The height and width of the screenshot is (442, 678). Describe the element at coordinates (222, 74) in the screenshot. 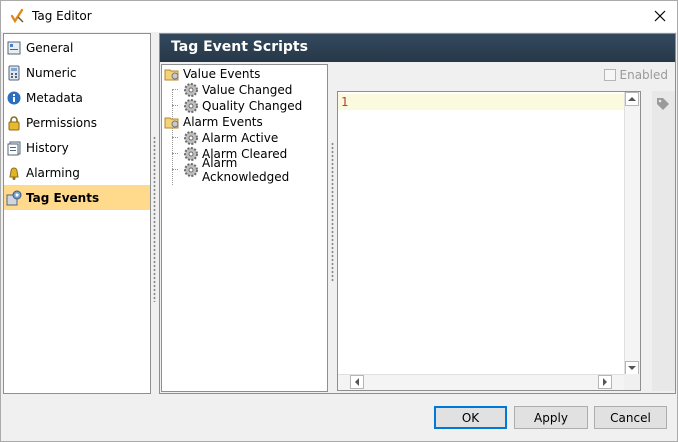

I see `tree-group-label: Value Events` at that location.